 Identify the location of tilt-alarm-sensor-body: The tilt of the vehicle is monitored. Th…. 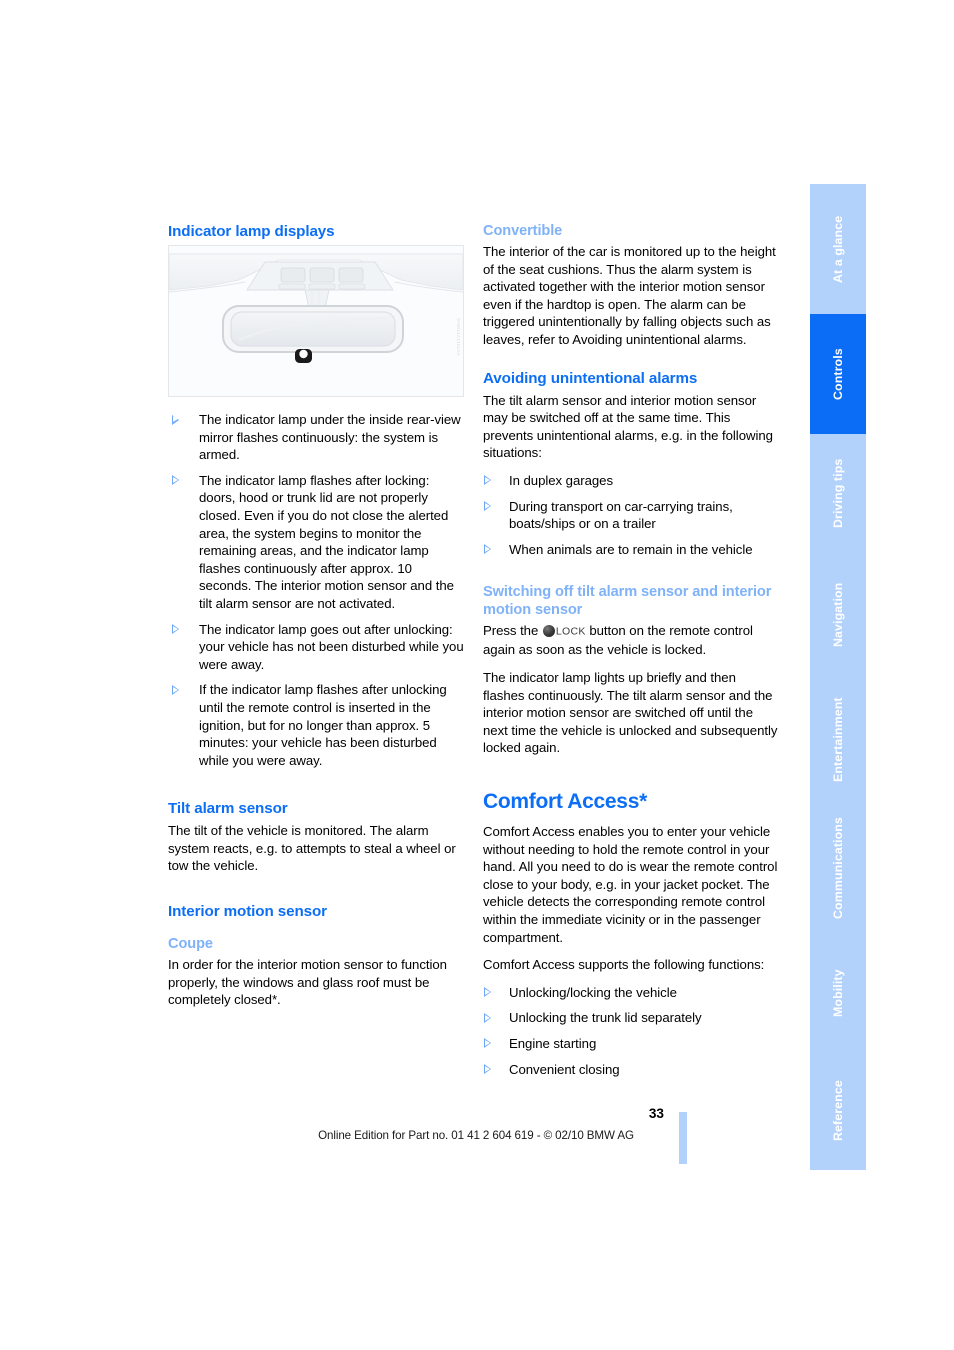
(312, 848).